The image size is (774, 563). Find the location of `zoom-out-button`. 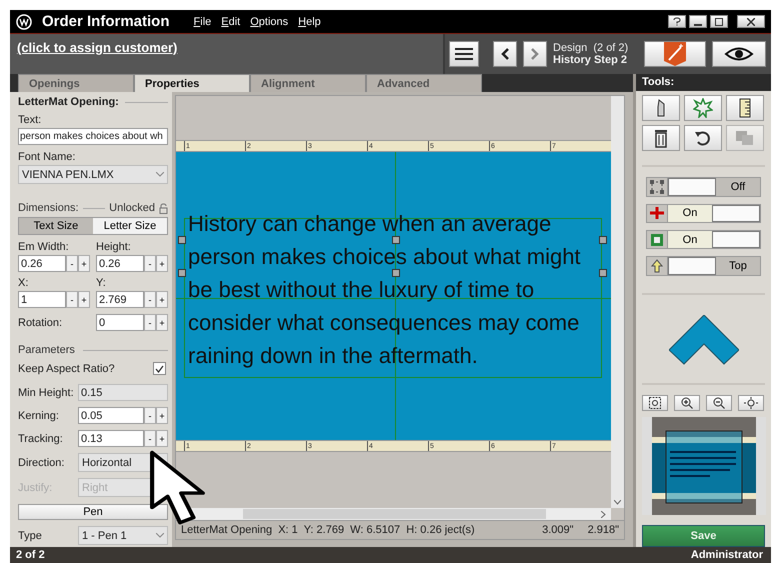

zoom-out-button is located at coordinates (719, 402).